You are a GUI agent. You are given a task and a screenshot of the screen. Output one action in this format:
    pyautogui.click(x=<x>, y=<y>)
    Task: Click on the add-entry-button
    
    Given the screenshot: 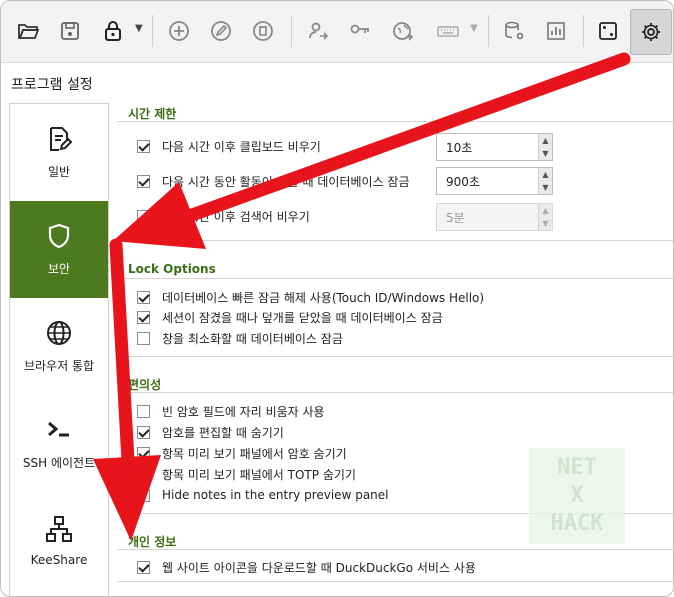 What is the action you would take?
    pyautogui.click(x=179, y=31)
    